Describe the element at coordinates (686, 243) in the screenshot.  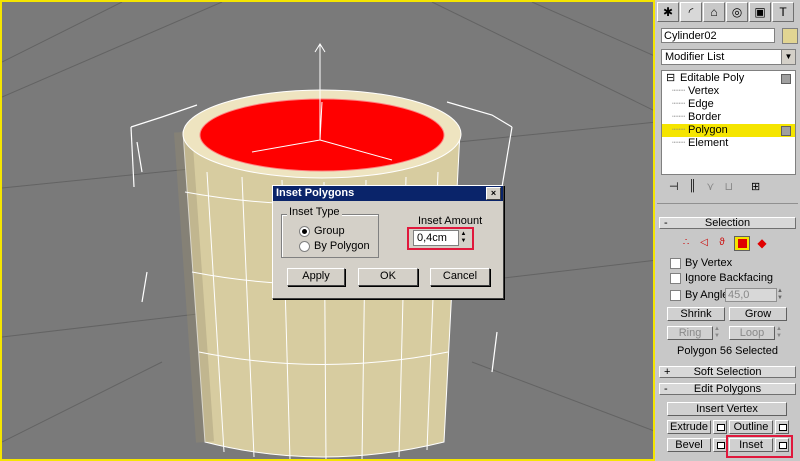
I see `vertex-mode-icon: ∴` at that location.